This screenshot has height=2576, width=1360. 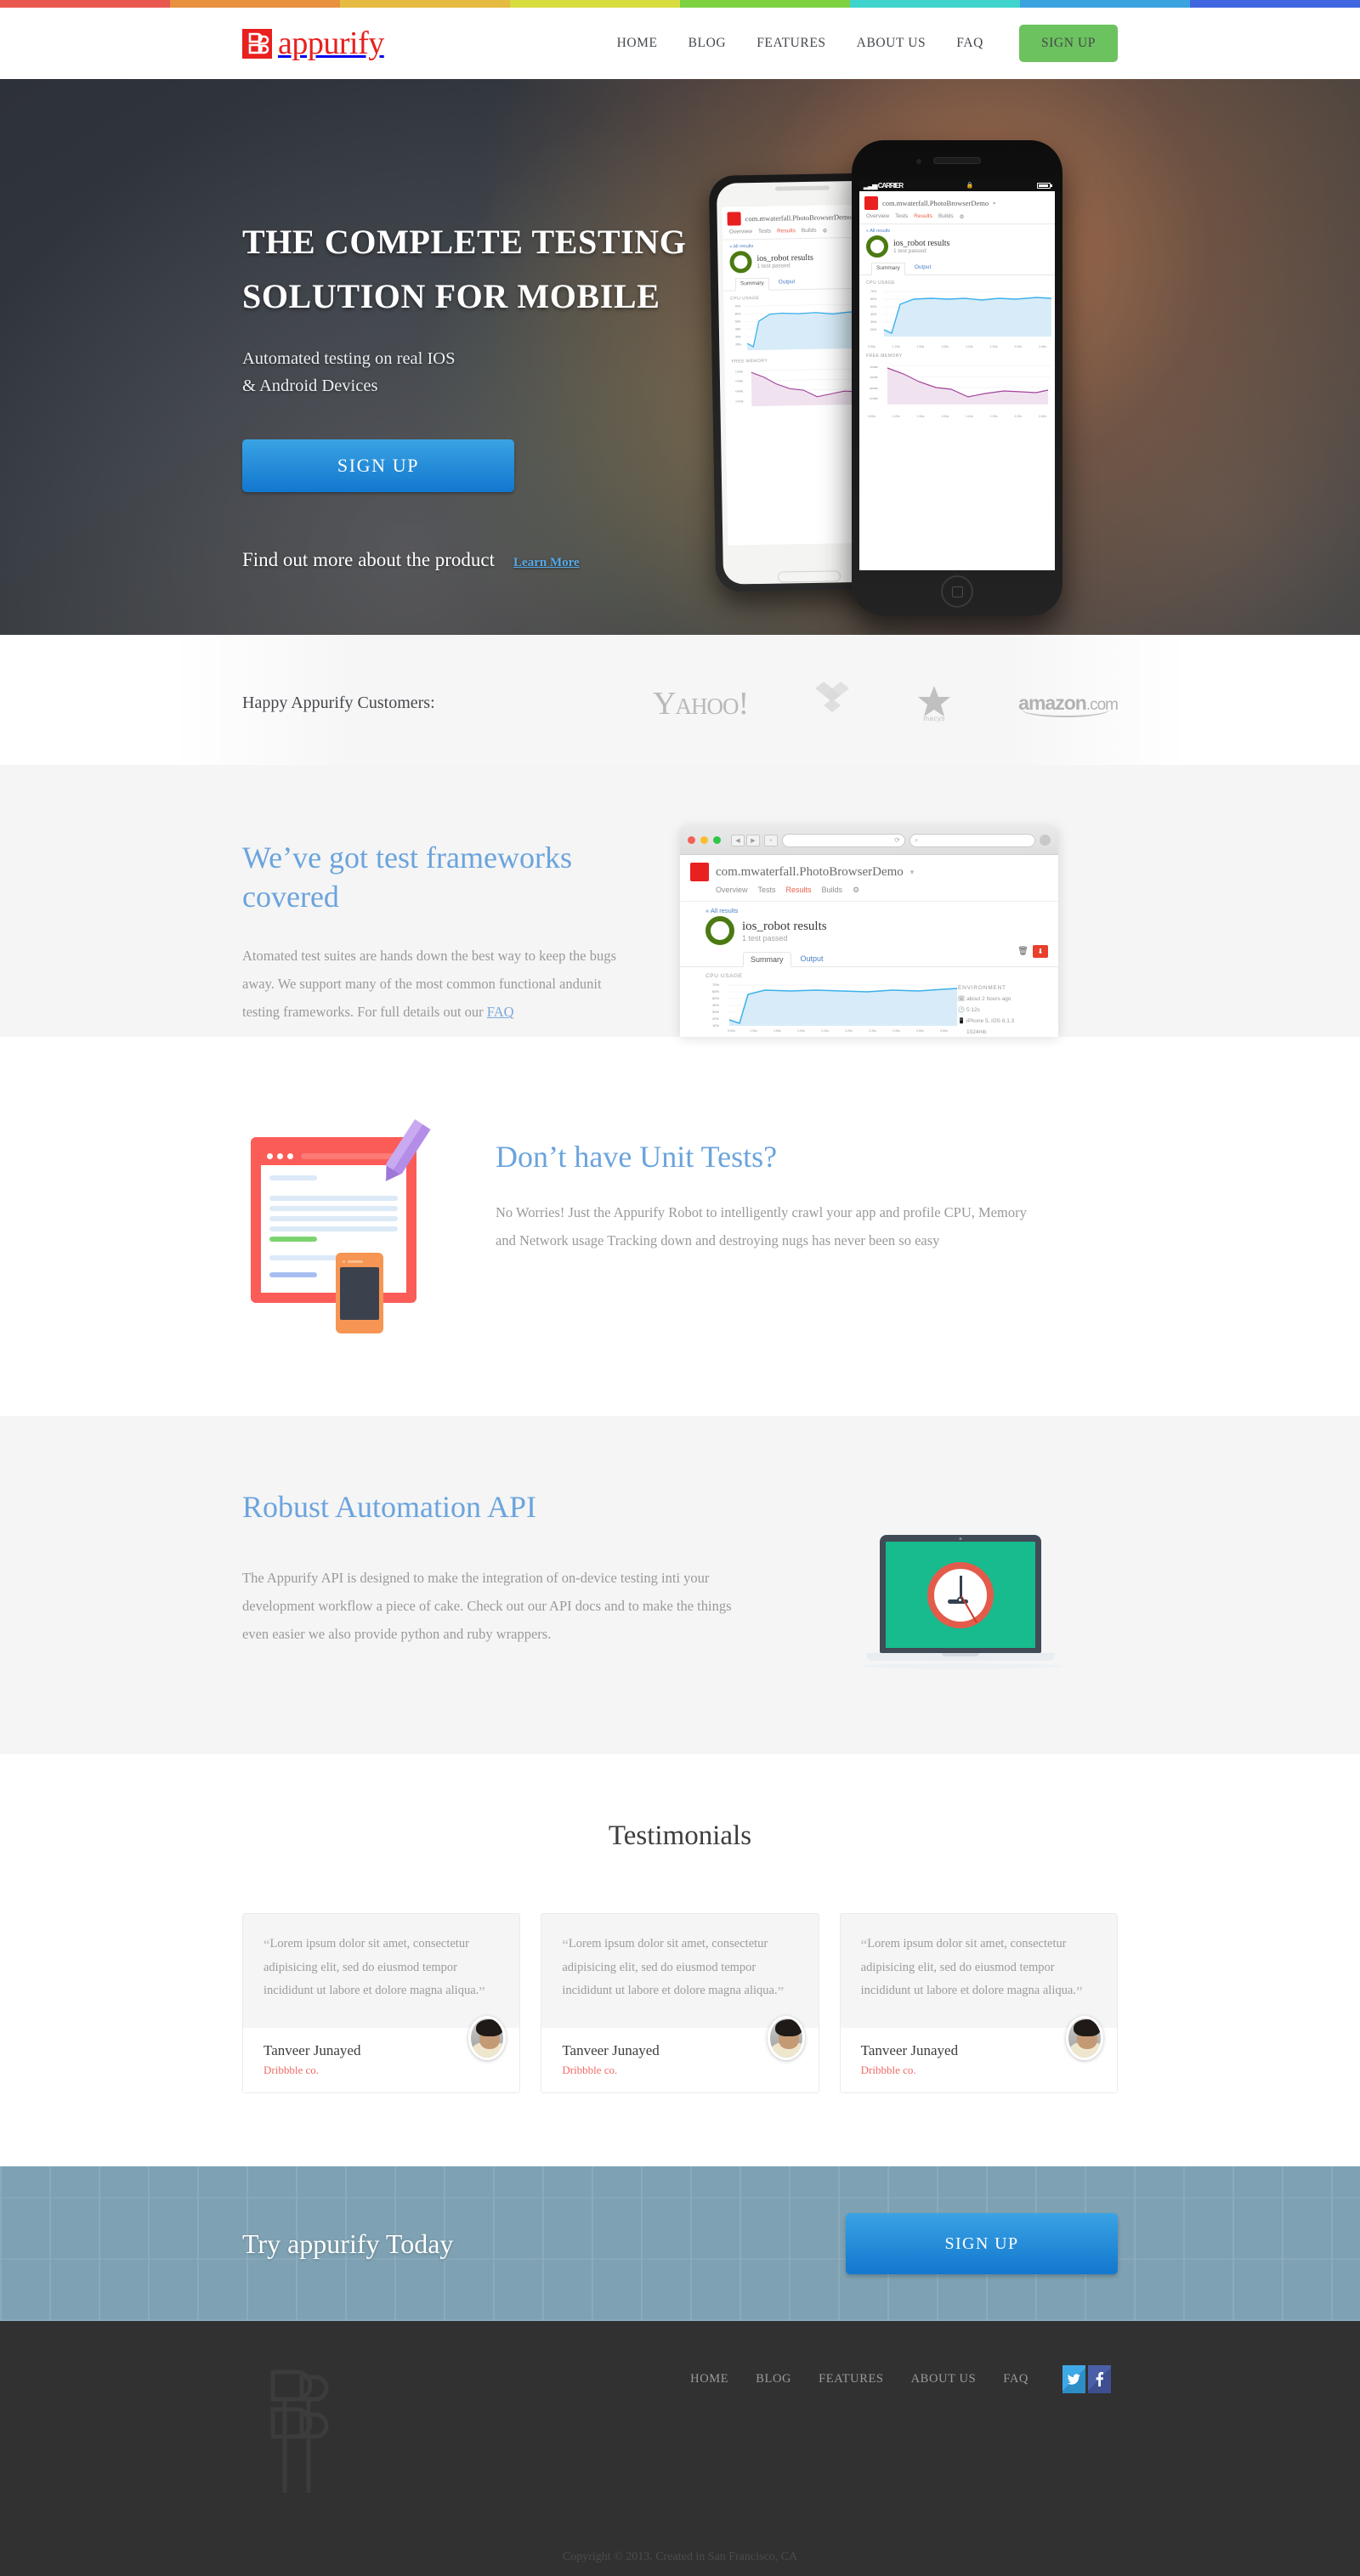 I want to click on browser-tab-results: Results, so click(x=799, y=890).